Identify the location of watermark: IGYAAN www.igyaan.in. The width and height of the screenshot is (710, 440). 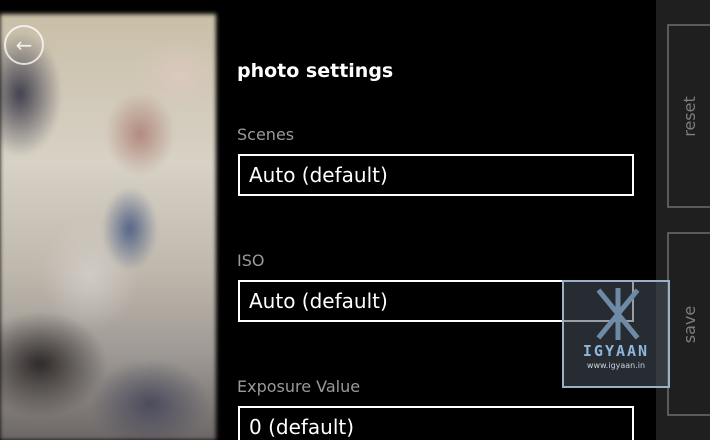
(616, 334).